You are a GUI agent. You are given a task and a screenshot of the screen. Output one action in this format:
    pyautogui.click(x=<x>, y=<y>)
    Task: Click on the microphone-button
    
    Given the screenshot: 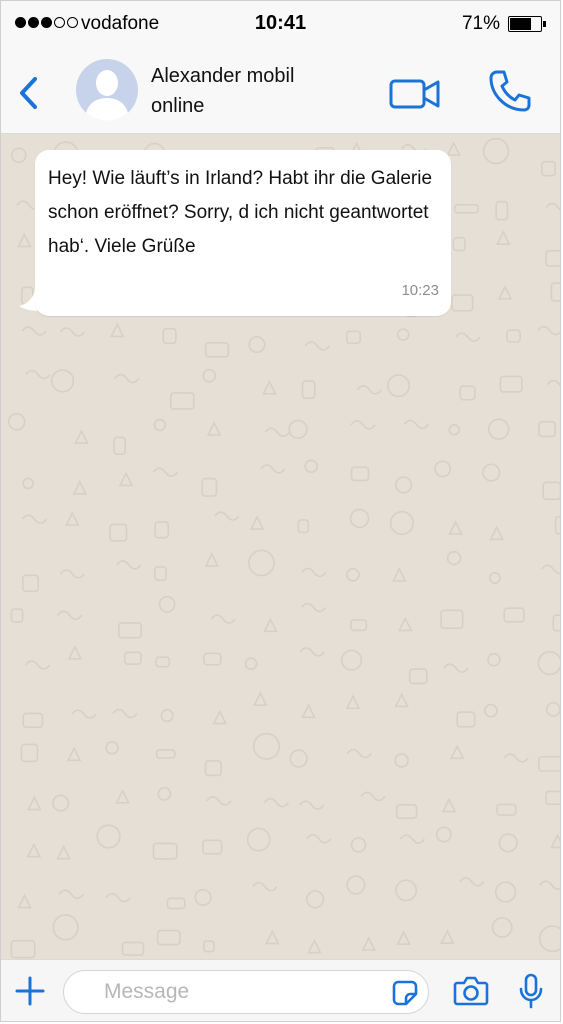 What is the action you would take?
    pyautogui.click(x=531, y=991)
    